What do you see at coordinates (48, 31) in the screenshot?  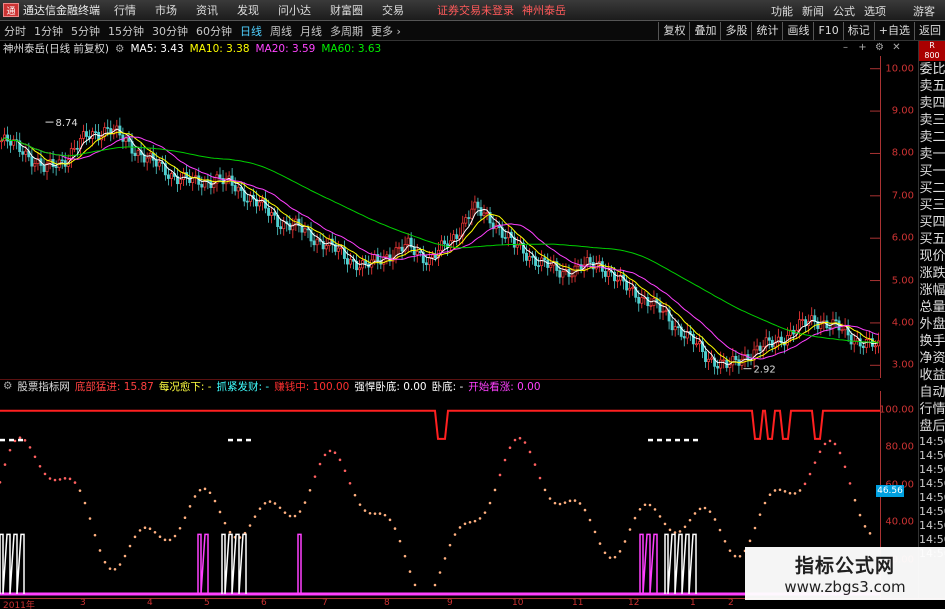 I see `period-button: 1分钟` at bounding box center [48, 31].